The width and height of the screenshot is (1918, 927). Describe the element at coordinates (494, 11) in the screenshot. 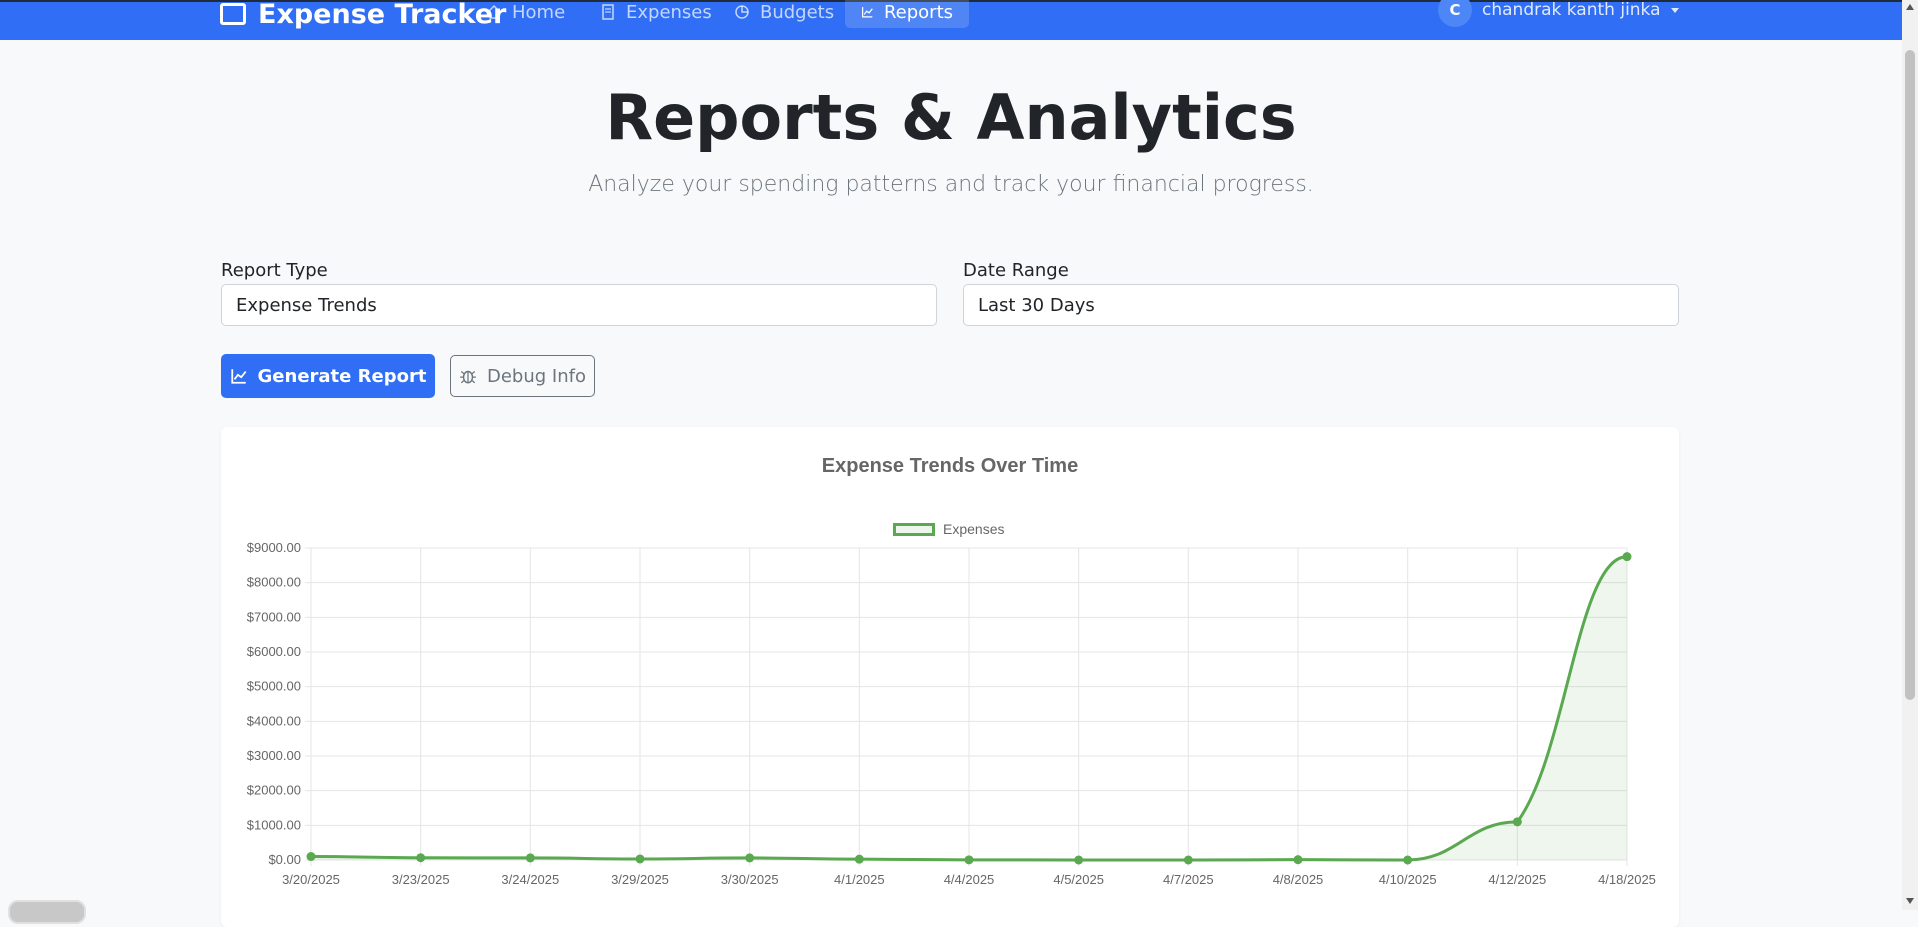

I see `home-icon` at that location.